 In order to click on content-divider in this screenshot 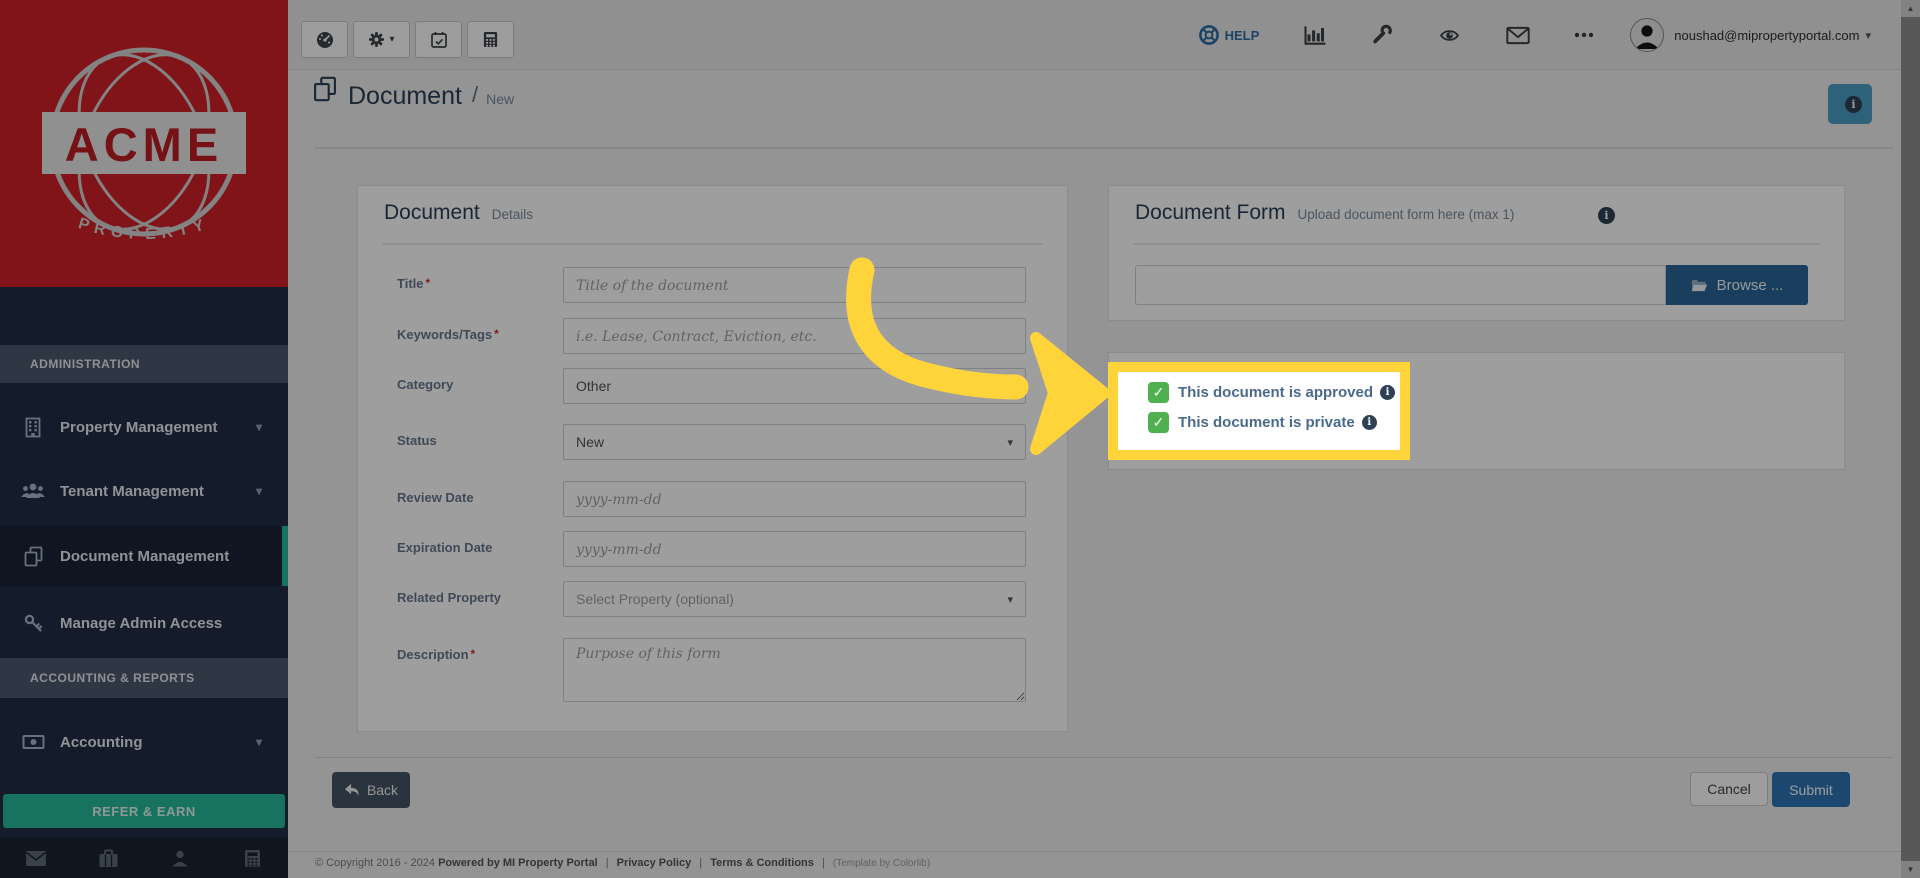, I will do `click(1104, 757)`.